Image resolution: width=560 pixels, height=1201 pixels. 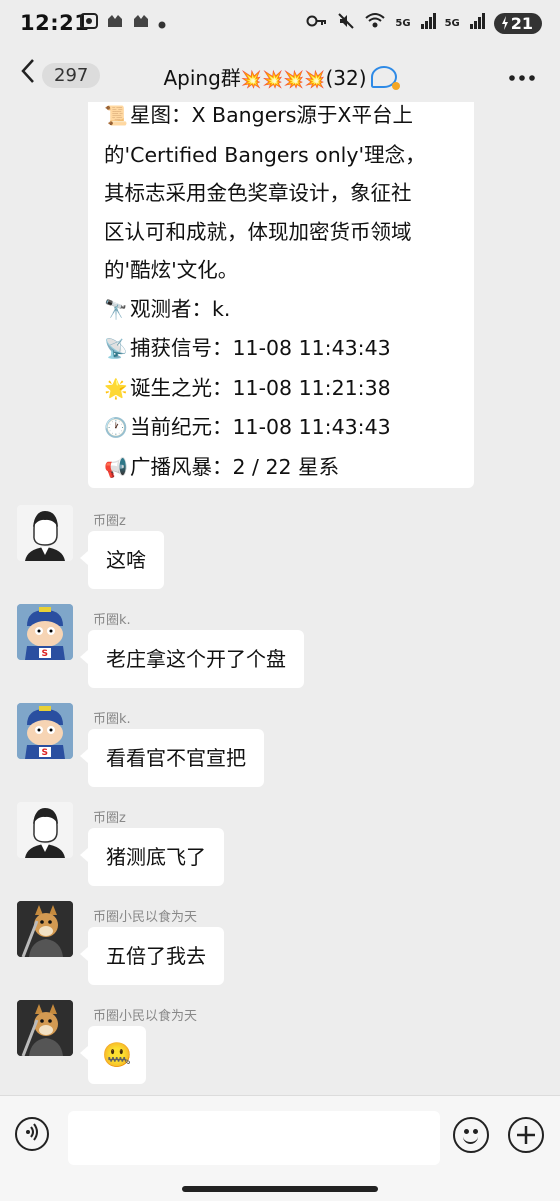 I want to click on loudspeaker-icon: 📢, so click(x=116, y=467).